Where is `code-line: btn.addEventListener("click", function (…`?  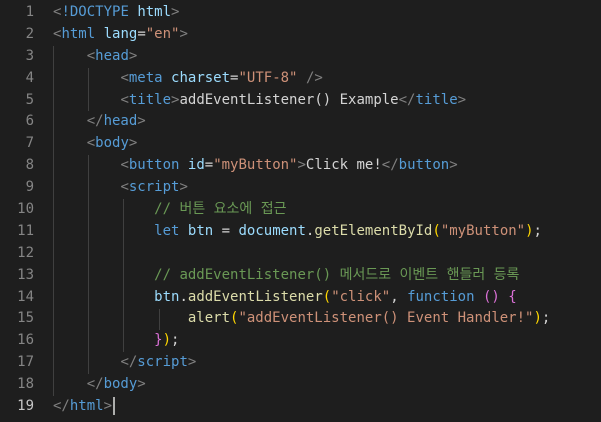
code-line: btn.addEventListener("click", function (… is located at coordinates (327, 298).